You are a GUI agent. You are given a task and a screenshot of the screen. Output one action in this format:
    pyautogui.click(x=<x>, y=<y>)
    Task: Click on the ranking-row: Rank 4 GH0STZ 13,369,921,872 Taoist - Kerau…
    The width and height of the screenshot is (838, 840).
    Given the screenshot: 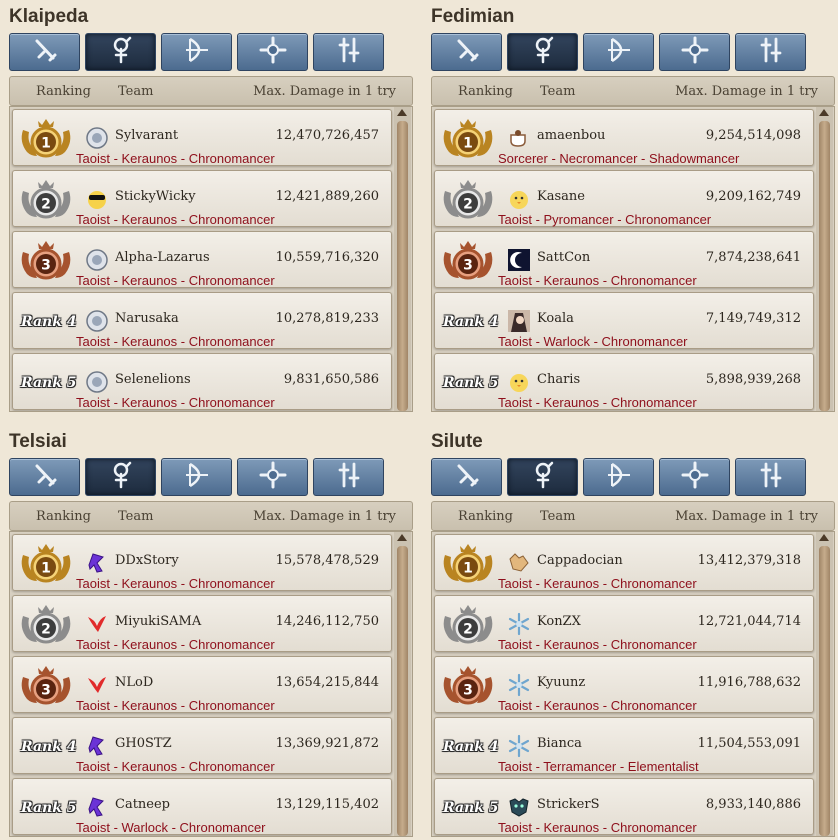 What is the action you would take?
    pyautogui.click(x=202, y=745)
    